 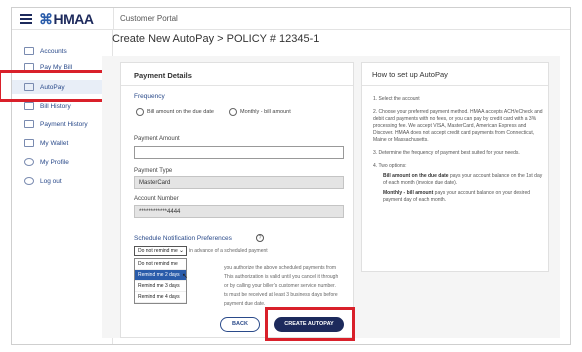 I want to click on help-step: 1. Select the account, so click(x=396, y=99).